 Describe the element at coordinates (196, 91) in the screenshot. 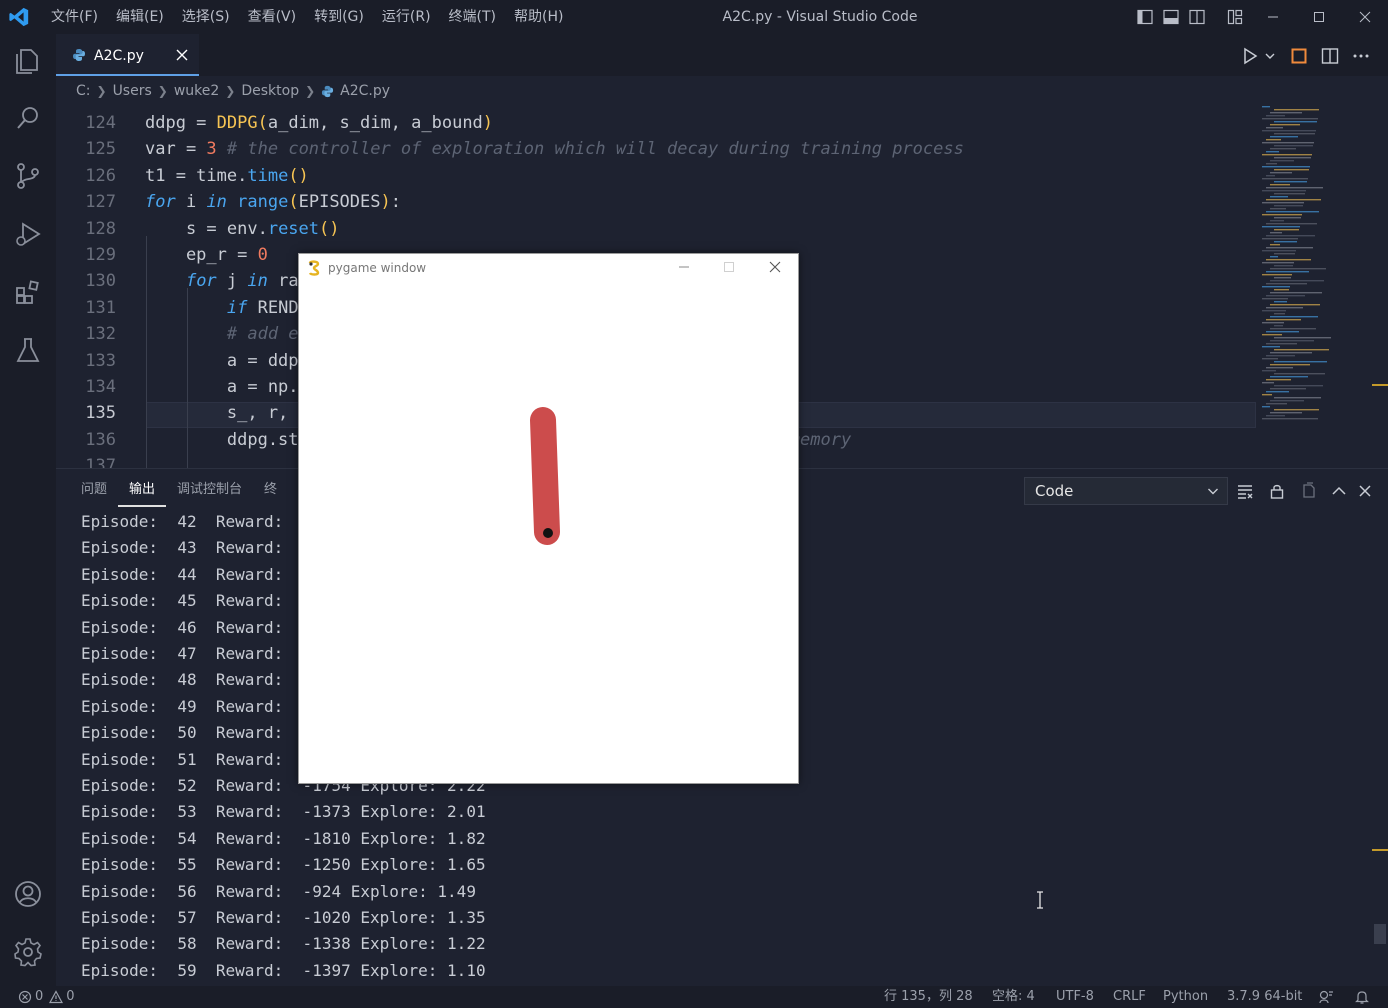

I see `breadcrumb-user: wuke2` at that location.